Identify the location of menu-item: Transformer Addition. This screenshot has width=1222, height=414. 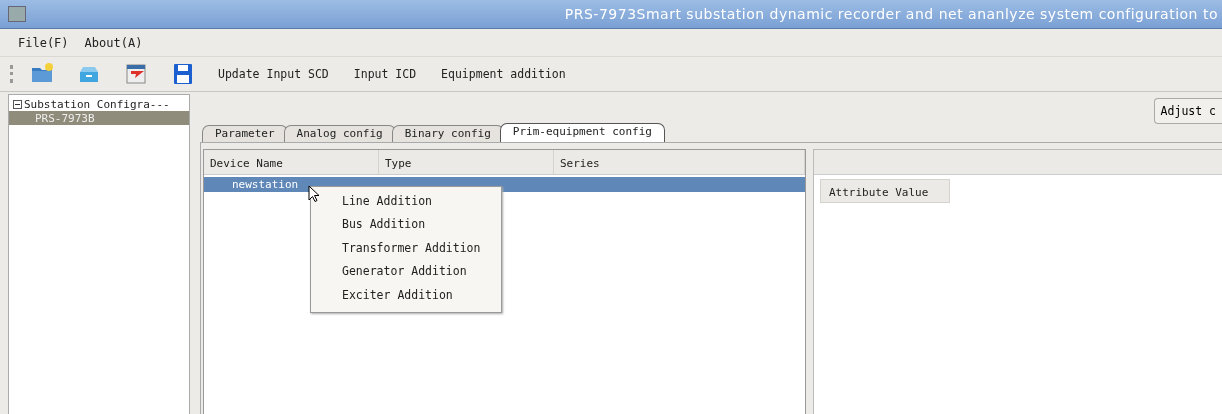
(406, 248).